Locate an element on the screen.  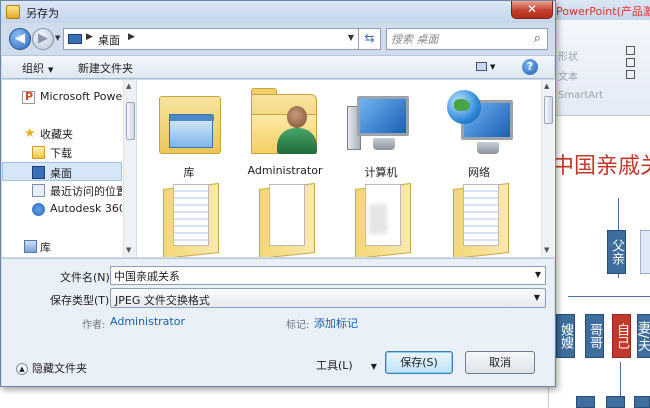
star-icon: ★ is located at coordinates (30, 133).